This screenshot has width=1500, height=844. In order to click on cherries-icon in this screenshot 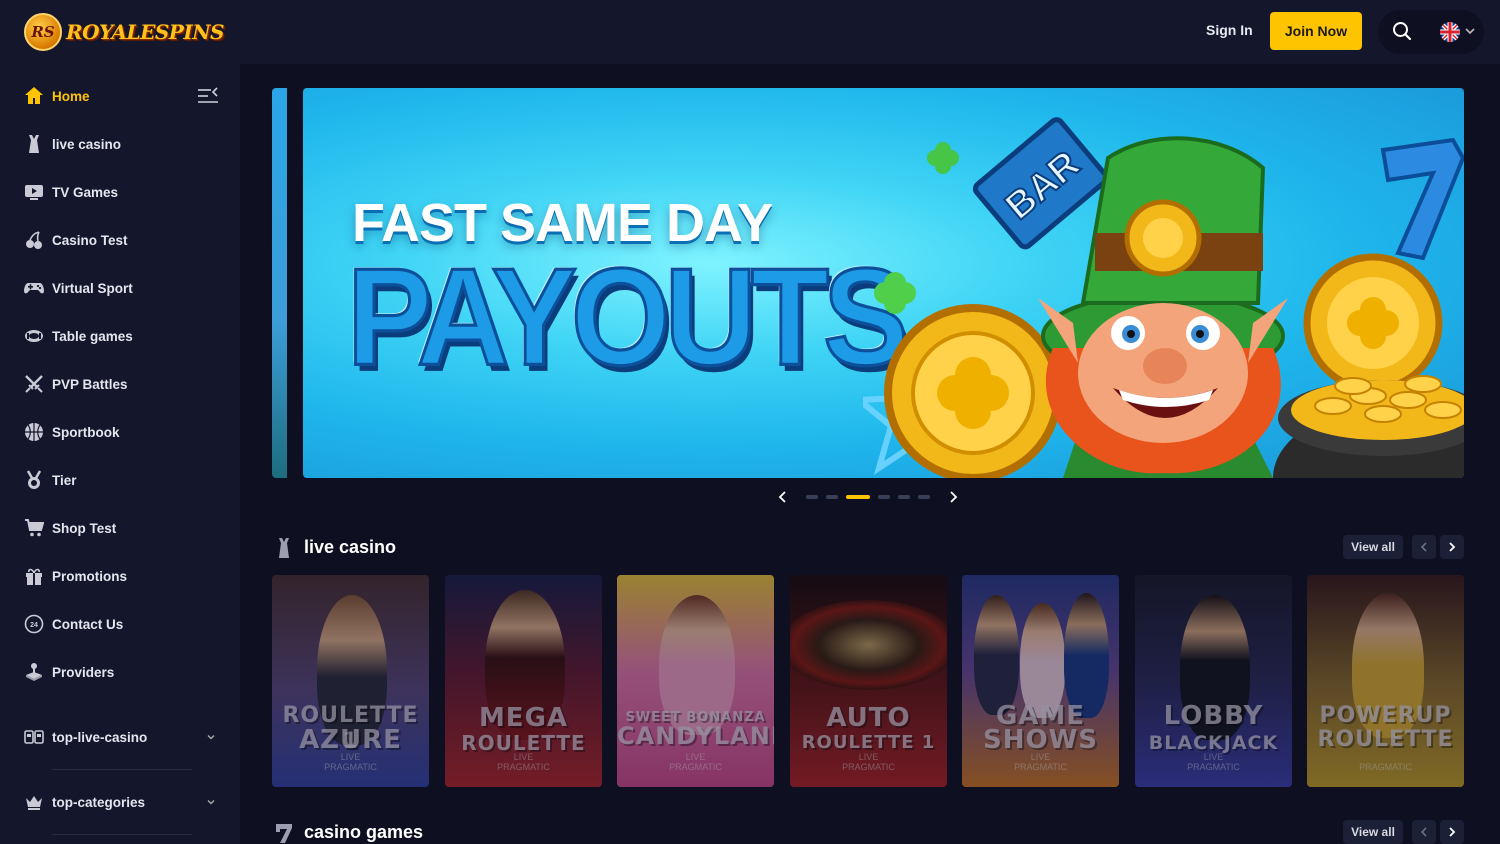, I will do `click(34, 240)`.